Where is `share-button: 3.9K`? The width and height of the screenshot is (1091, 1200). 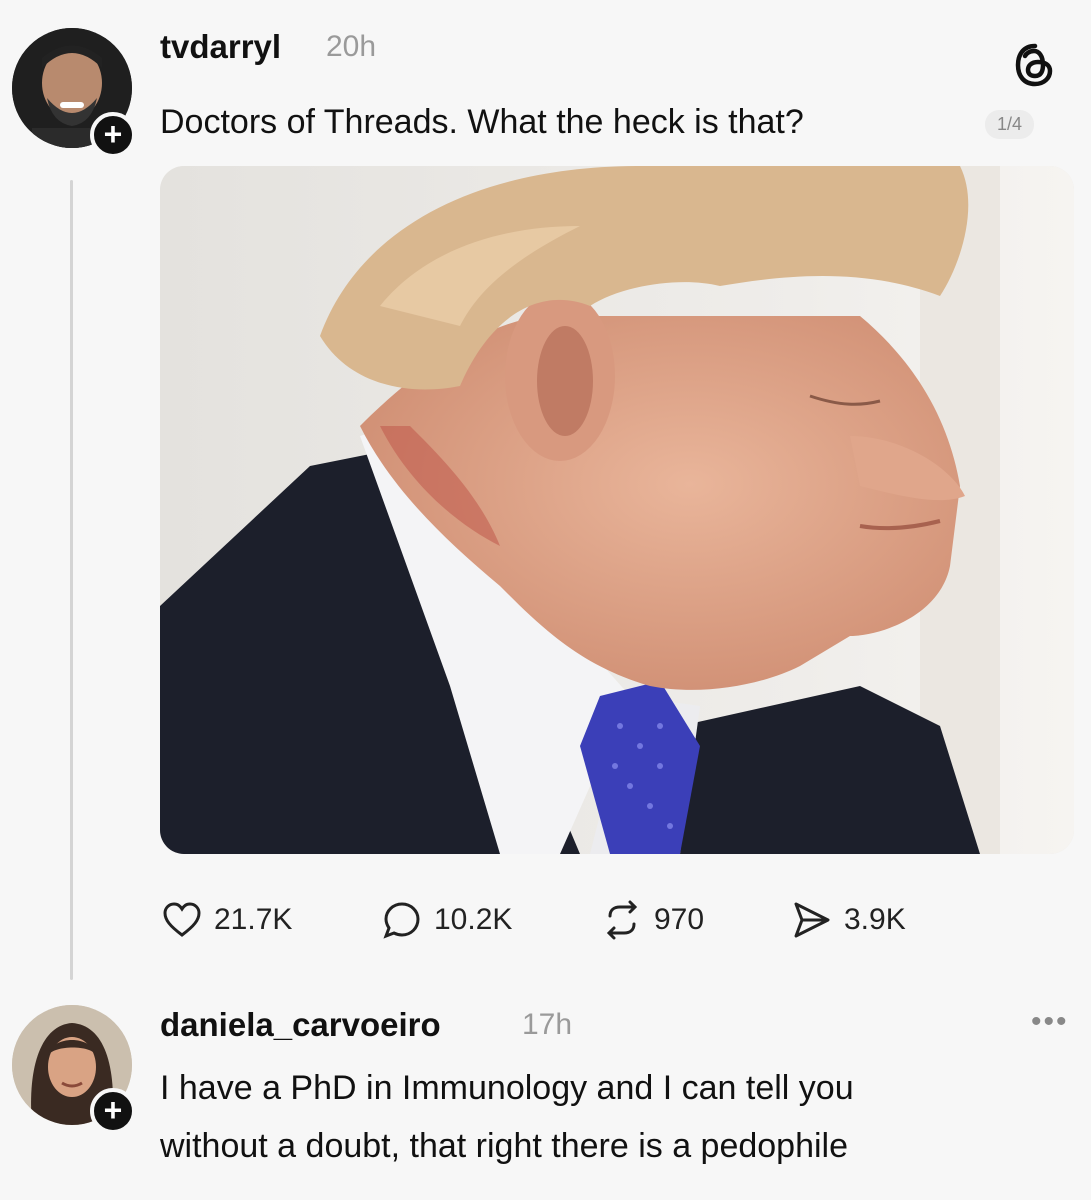 share-button: 3.9K is located at coordinates (848, 920).